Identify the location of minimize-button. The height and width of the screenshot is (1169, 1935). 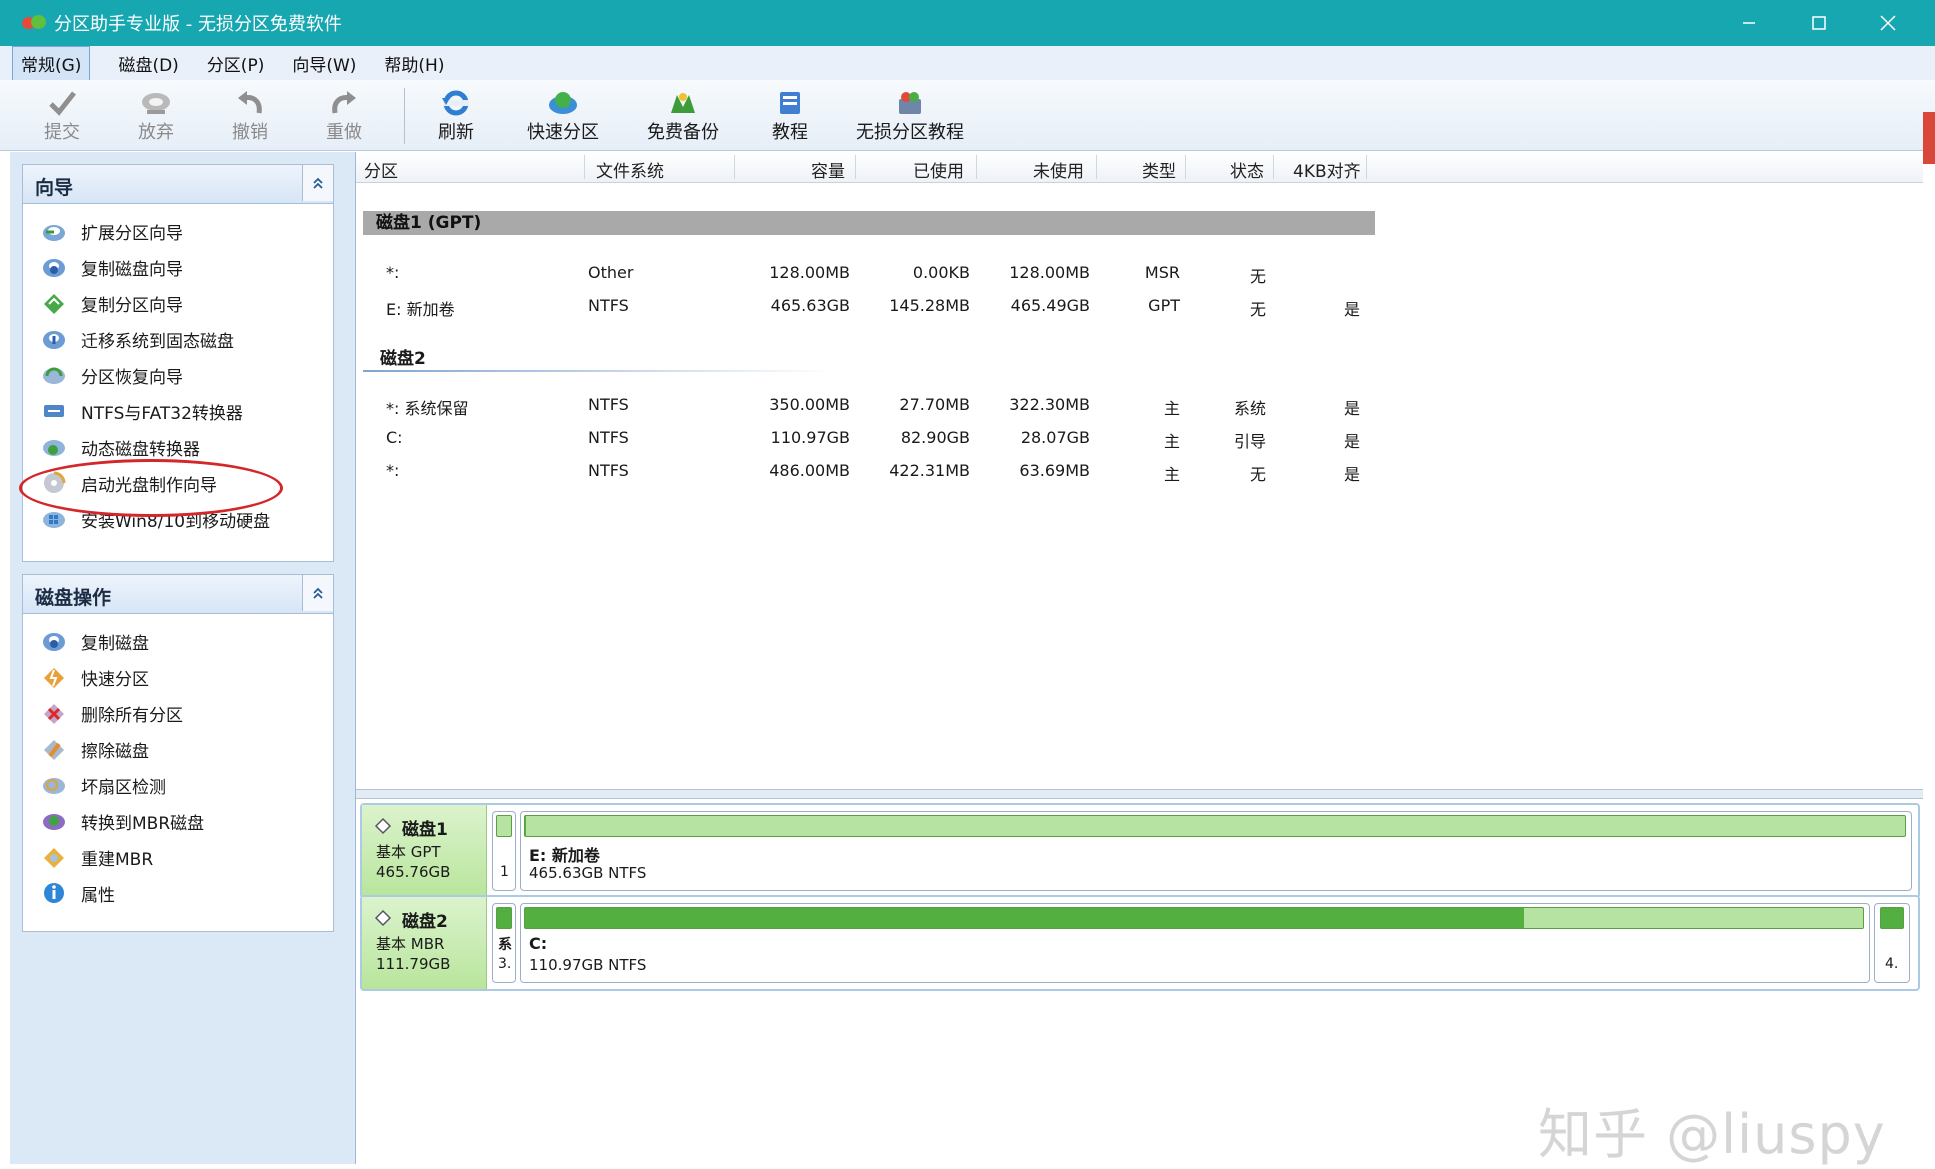
(1749, 23).